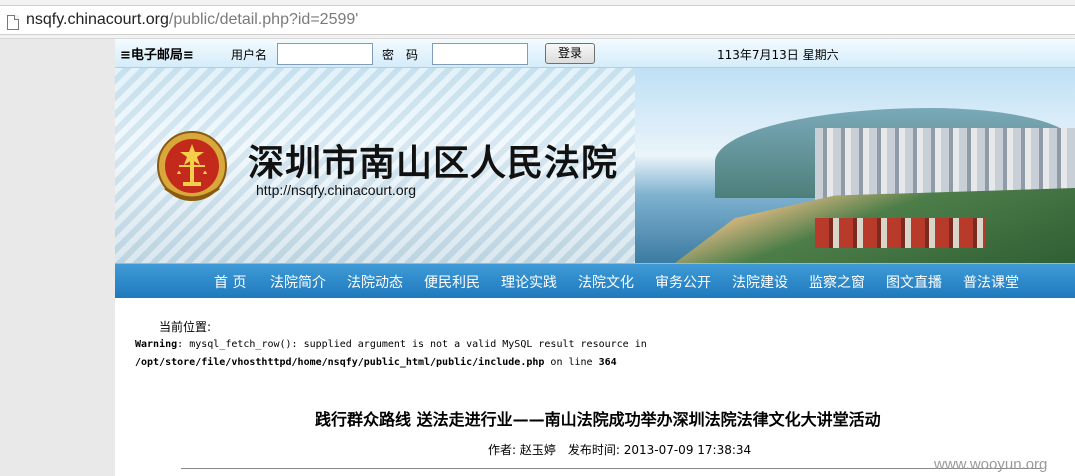 This screenshot has height=476, width=1075. I want to click on left-gutter, so click(57, 257).